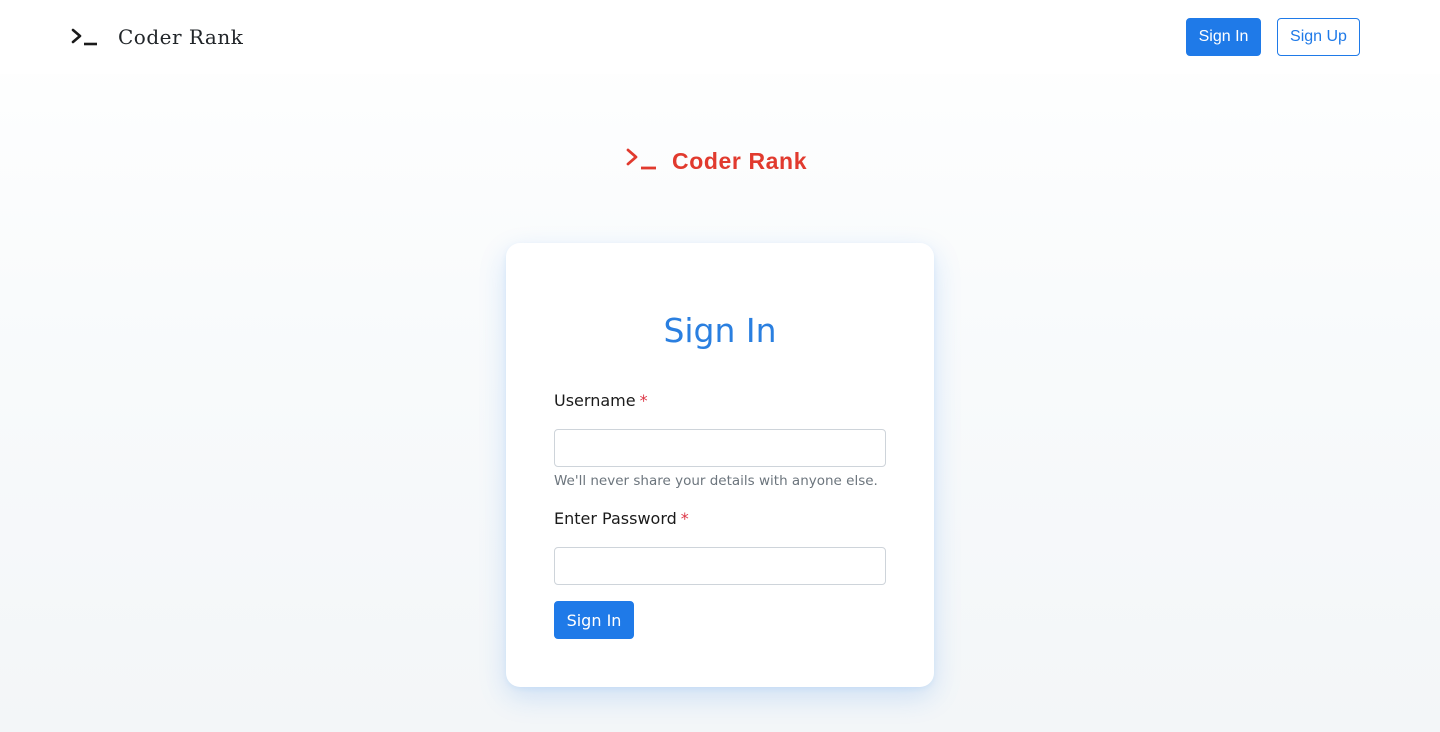  What do you see at coordinates (720, 566) in the screenshot?
I see `password-input` at bounding box center [720, 566].